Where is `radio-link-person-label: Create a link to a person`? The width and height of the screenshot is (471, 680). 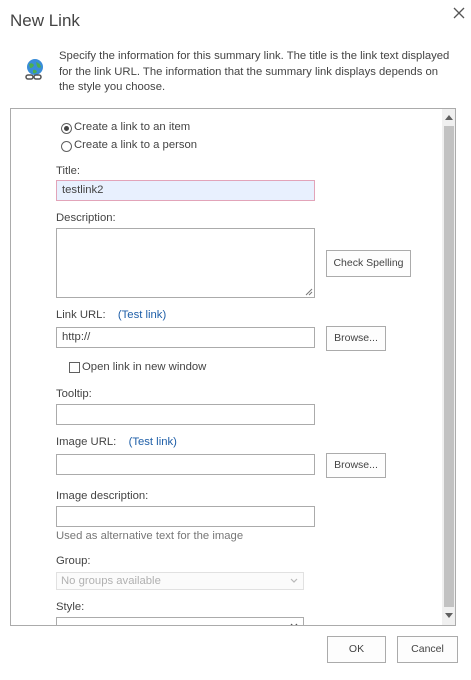 radio-link-person-label: Create a link to a person is located at coordinates (135, 145).